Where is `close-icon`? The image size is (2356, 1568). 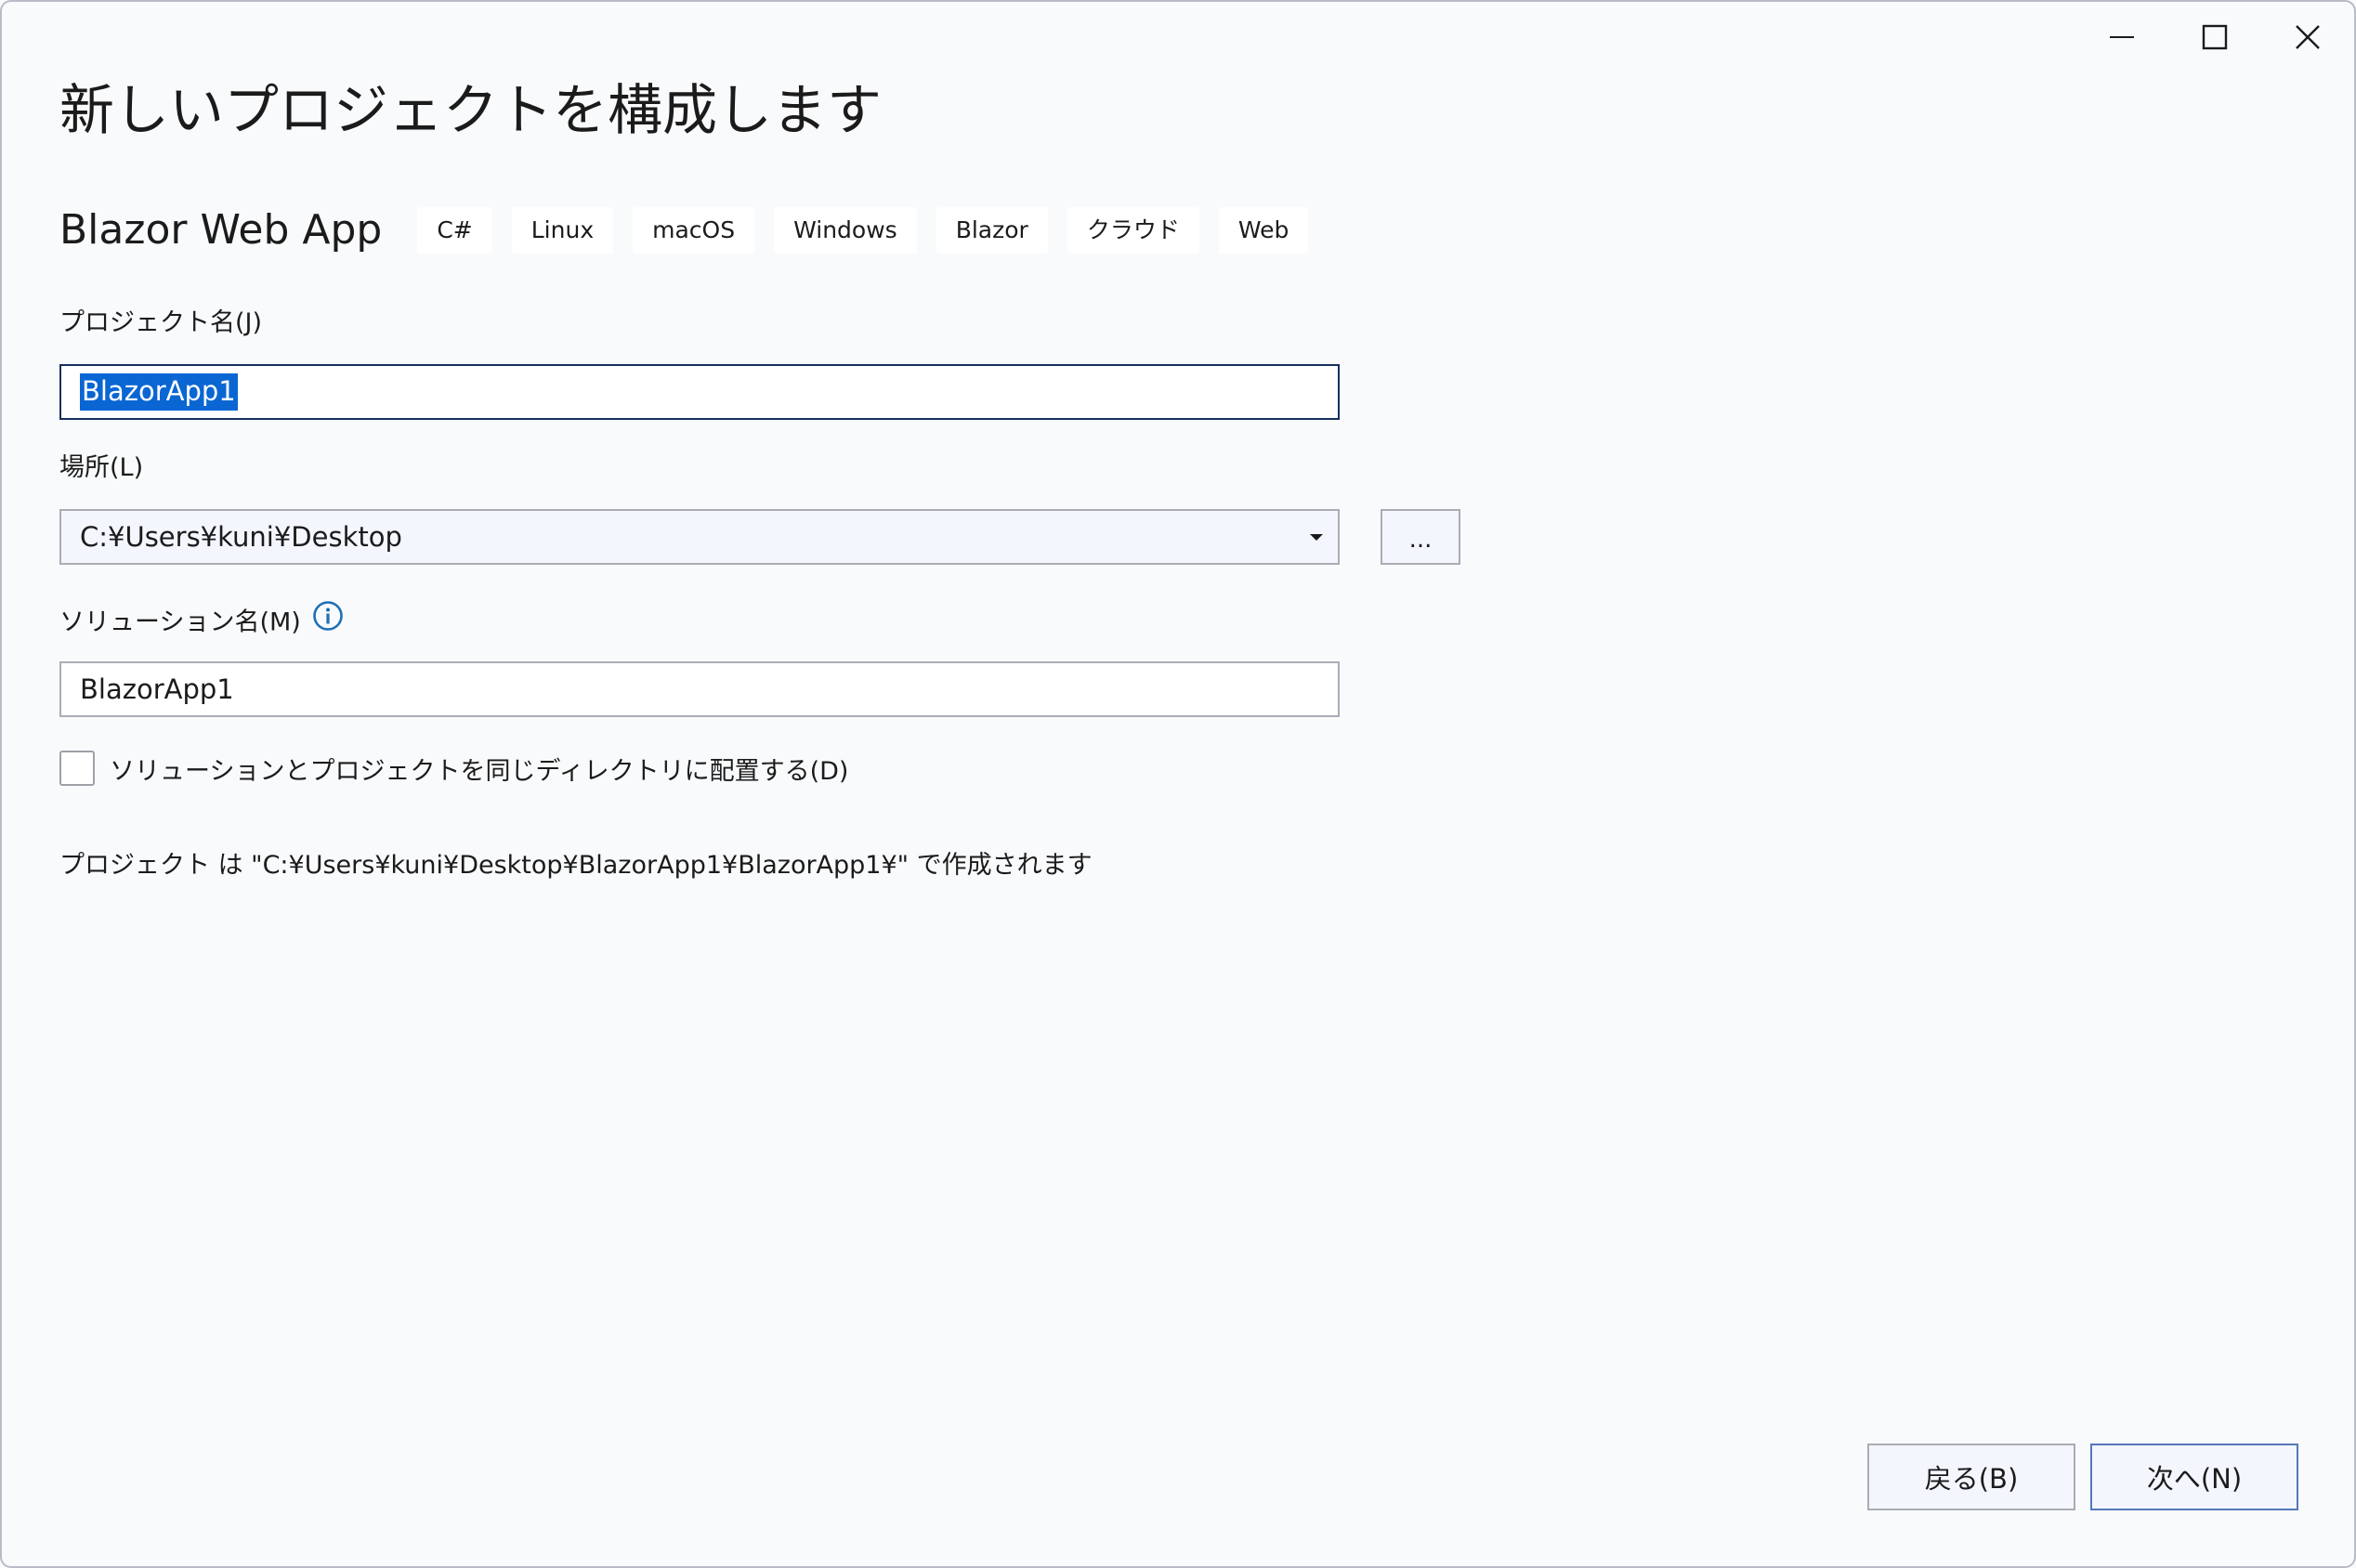
close-icon is located at coordinates (2308, 37).